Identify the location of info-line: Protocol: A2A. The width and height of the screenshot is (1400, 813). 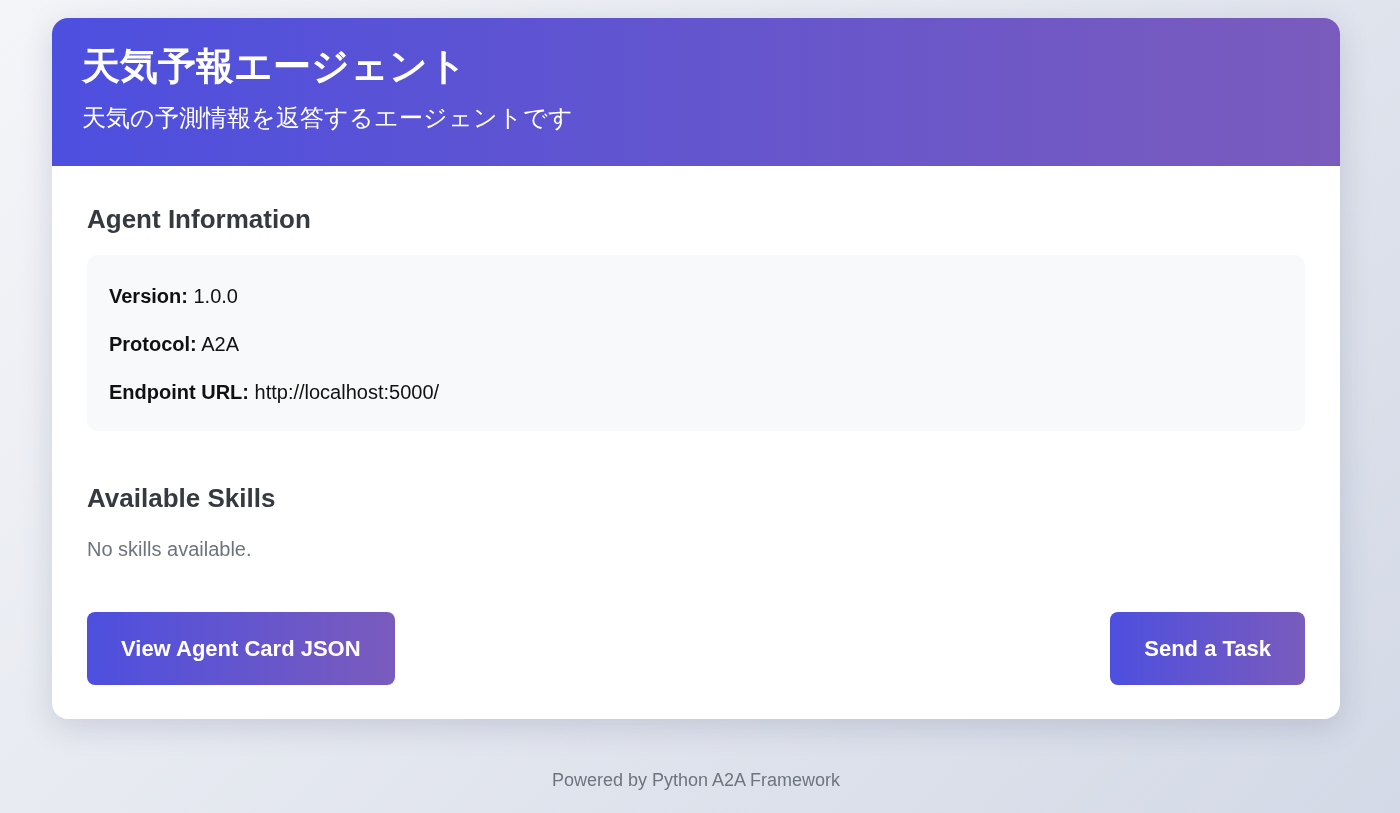
(175, 344).